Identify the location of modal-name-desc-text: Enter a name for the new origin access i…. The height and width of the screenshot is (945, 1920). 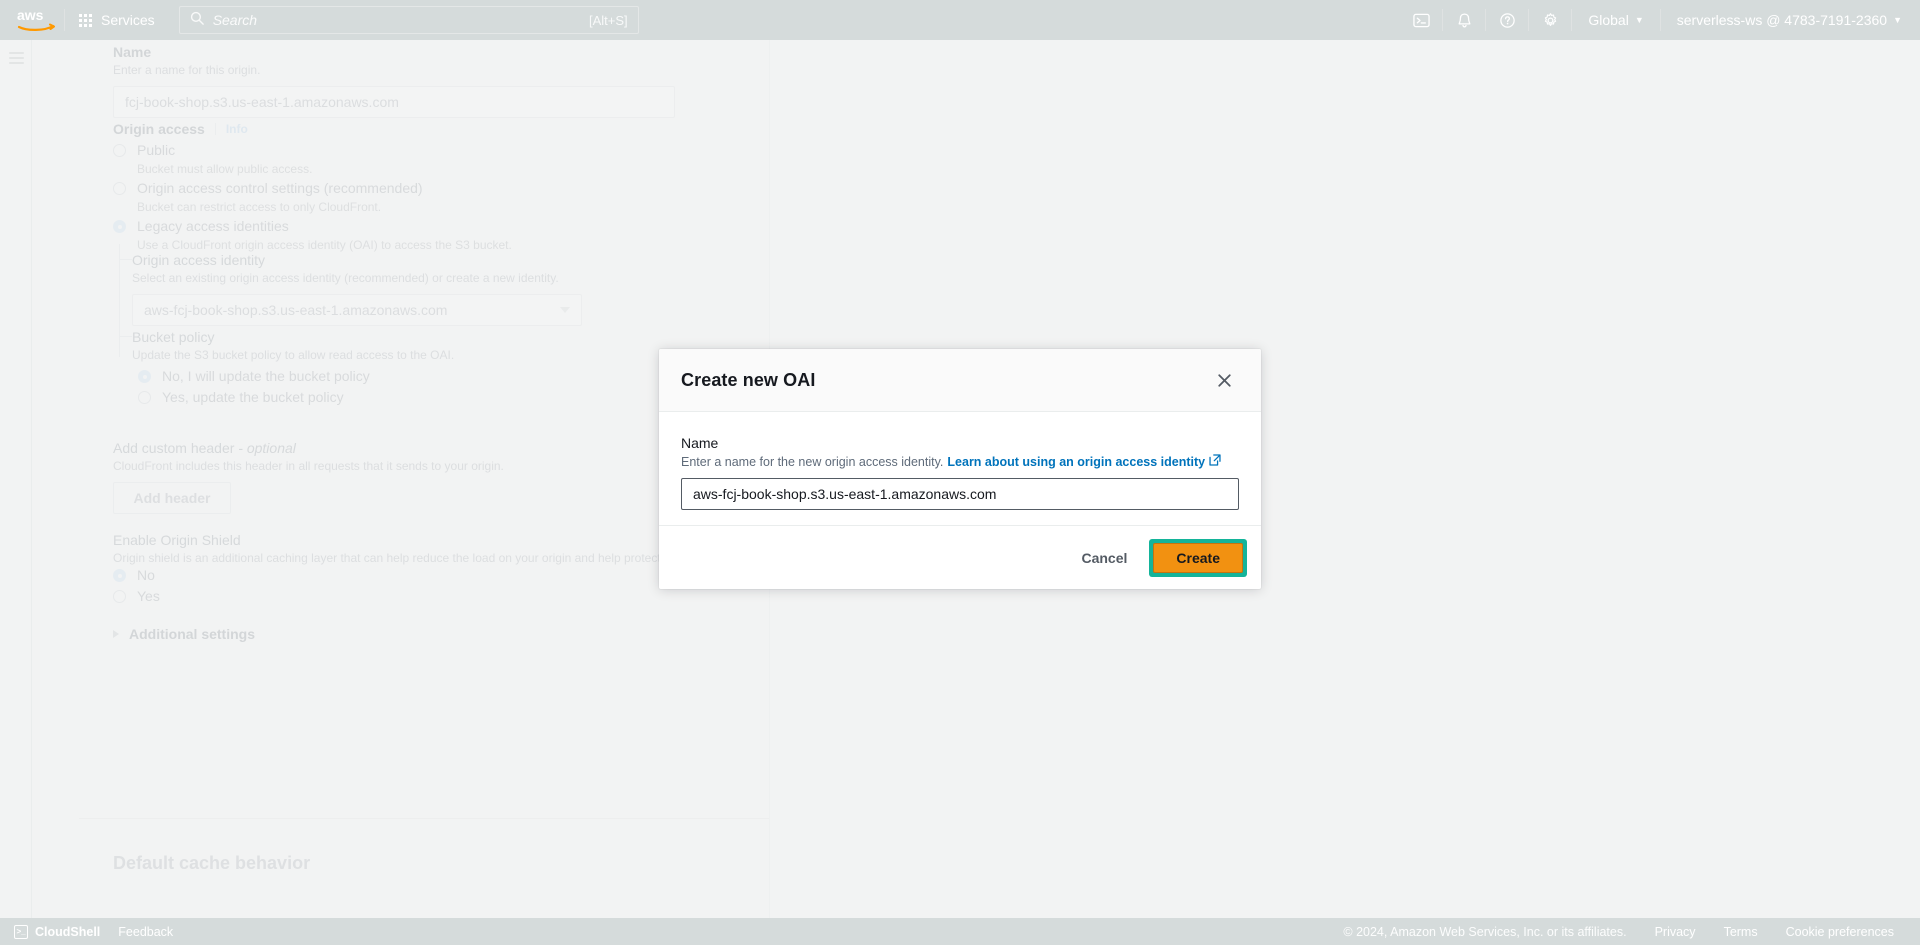
(812, 461).